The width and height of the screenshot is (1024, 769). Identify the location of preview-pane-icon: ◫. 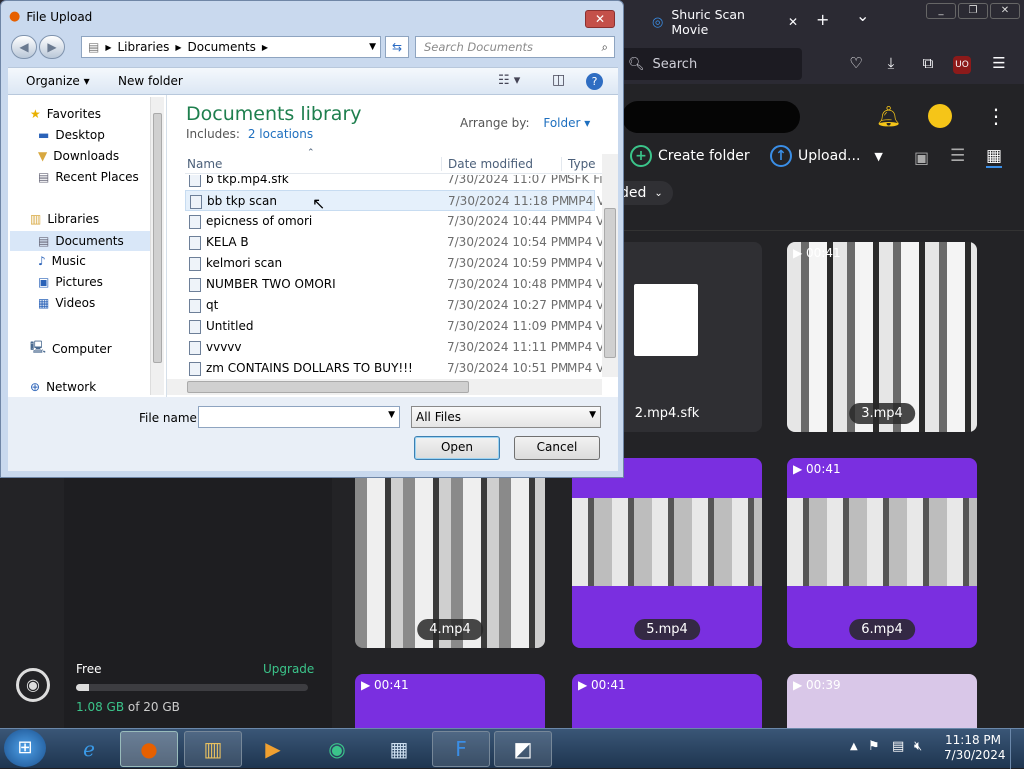
(558, 80).